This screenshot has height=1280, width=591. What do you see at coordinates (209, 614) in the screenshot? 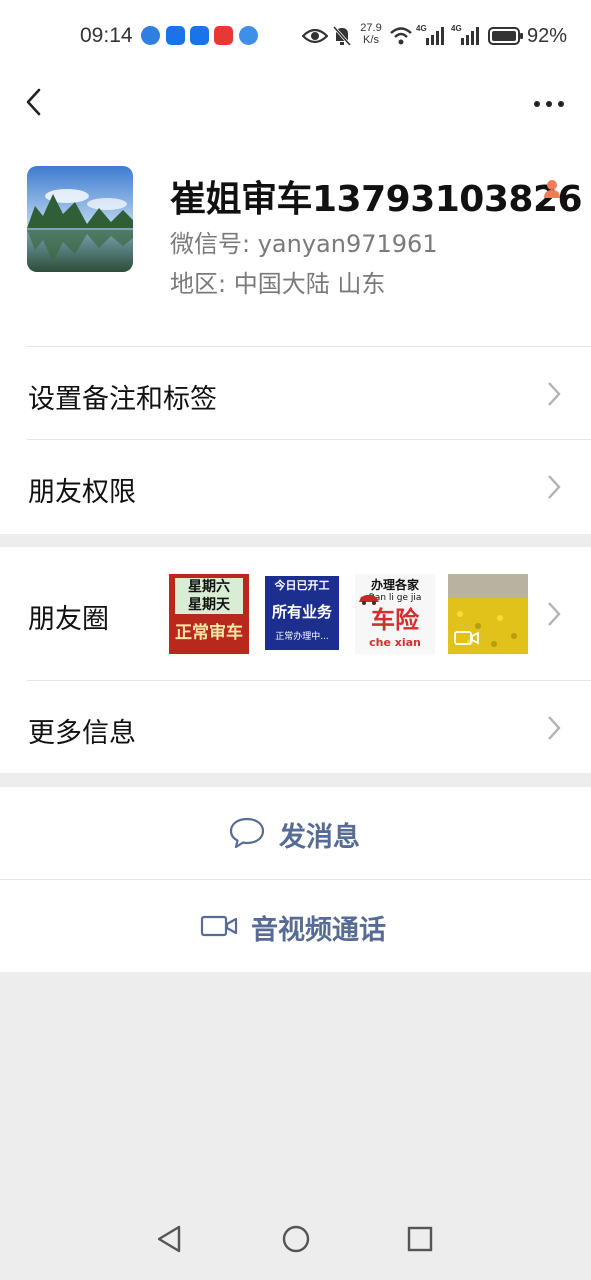
I see `moments-thumb-1: 星期六 星期天 正常审车` at bounding box center [209, 614].